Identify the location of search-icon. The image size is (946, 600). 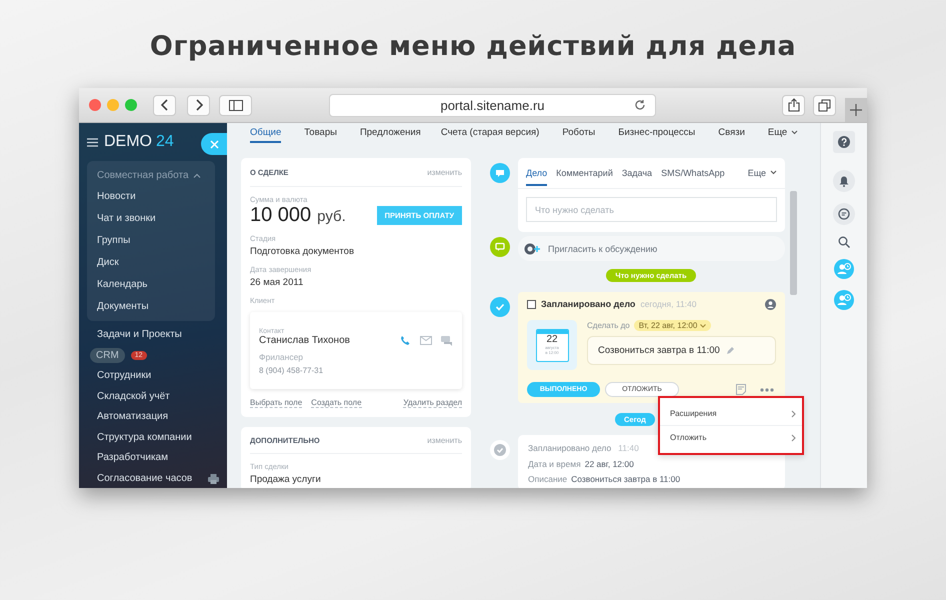
(844, 242).